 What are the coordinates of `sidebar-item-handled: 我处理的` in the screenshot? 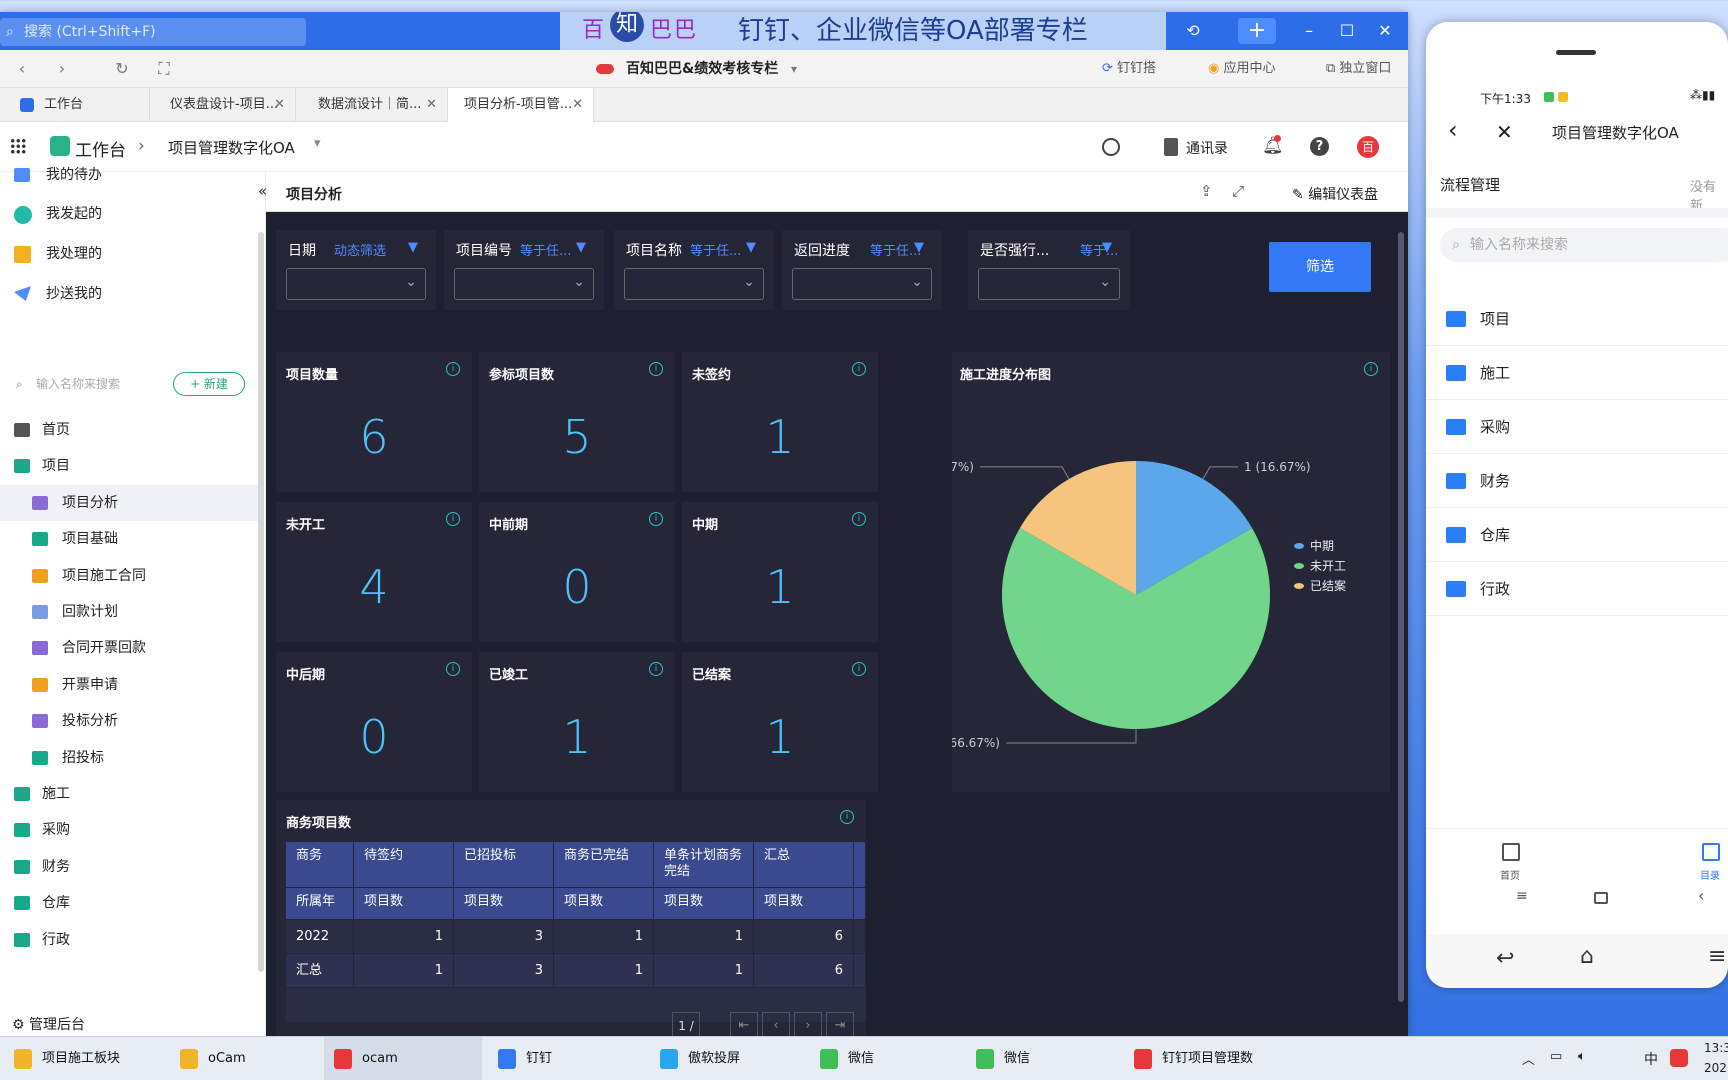 It's located at (131, 254).